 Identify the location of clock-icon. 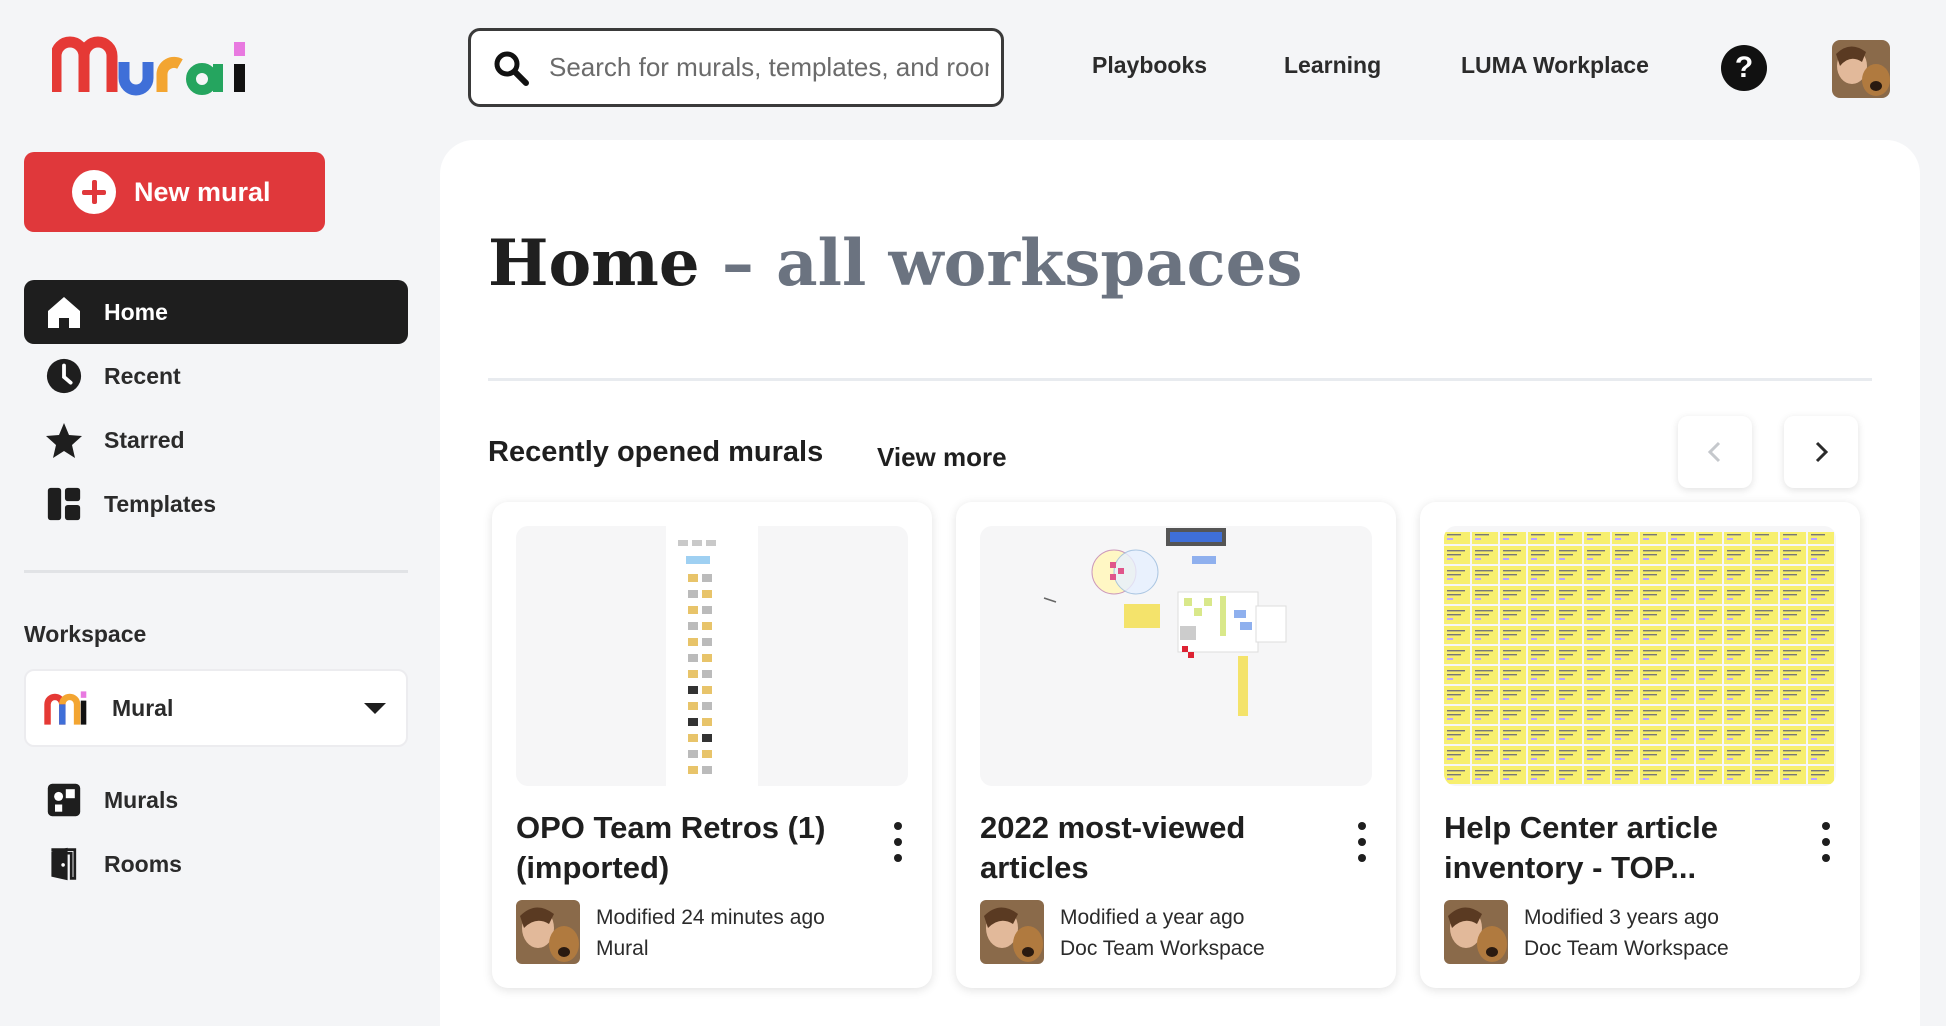
(64, 376).